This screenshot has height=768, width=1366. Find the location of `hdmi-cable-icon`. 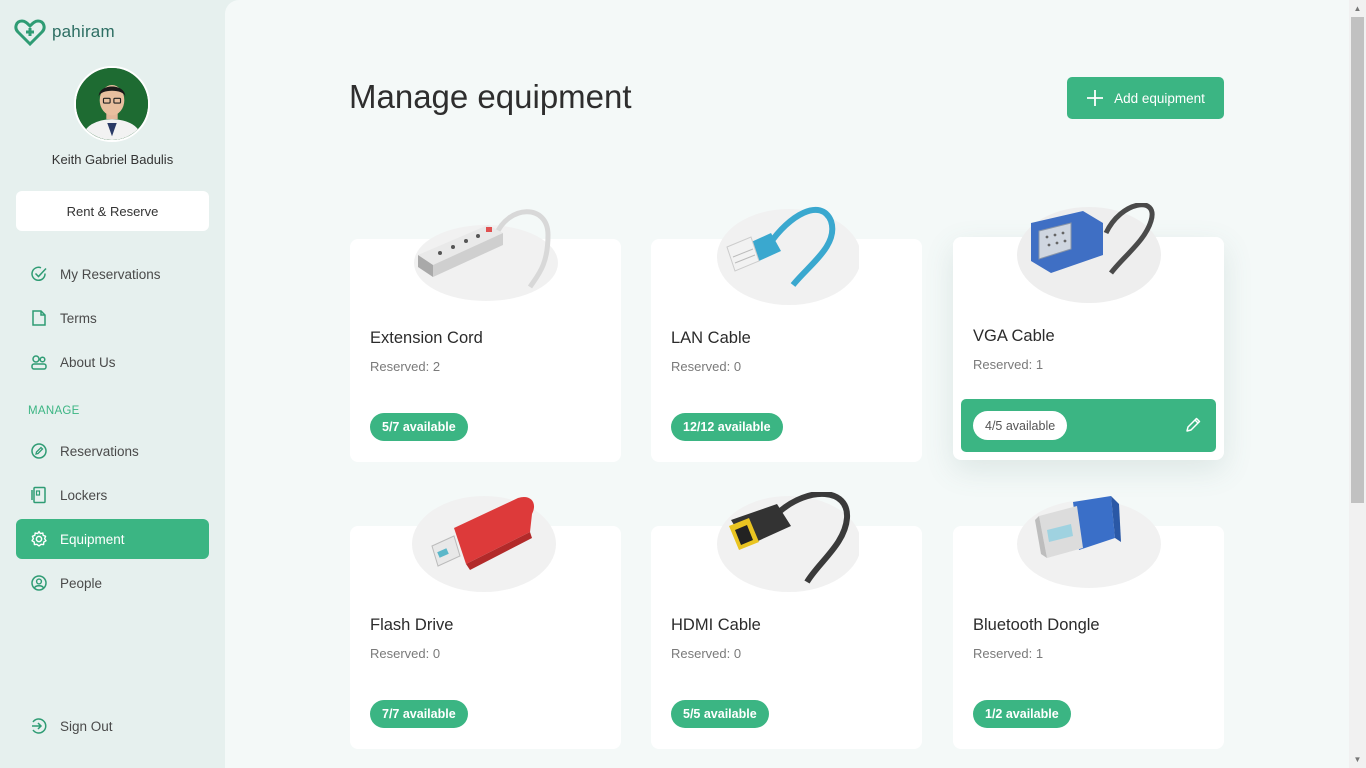

hdmi-cable-icon is located at coordinates (788, 542).